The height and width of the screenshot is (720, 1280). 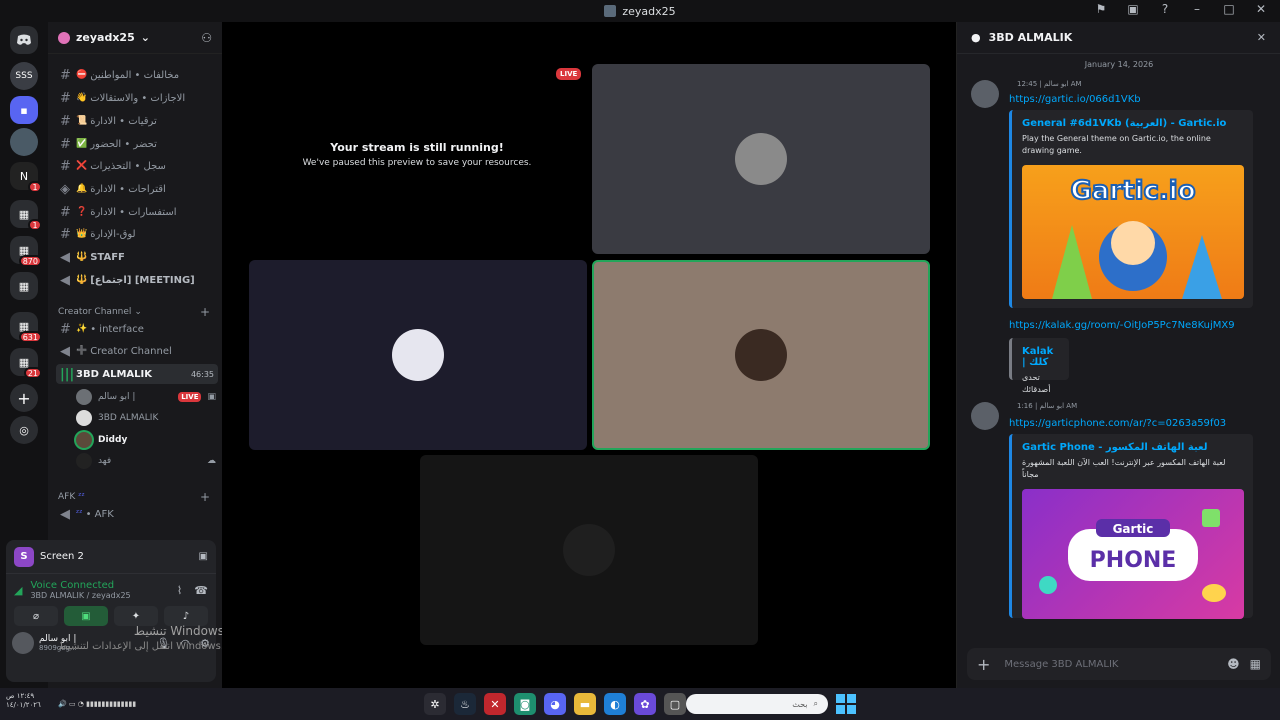 What do you see at coordinates (1197, 9) in the screenshot?
I see `minimize-icon: –` at bounding box center [1197, 9].